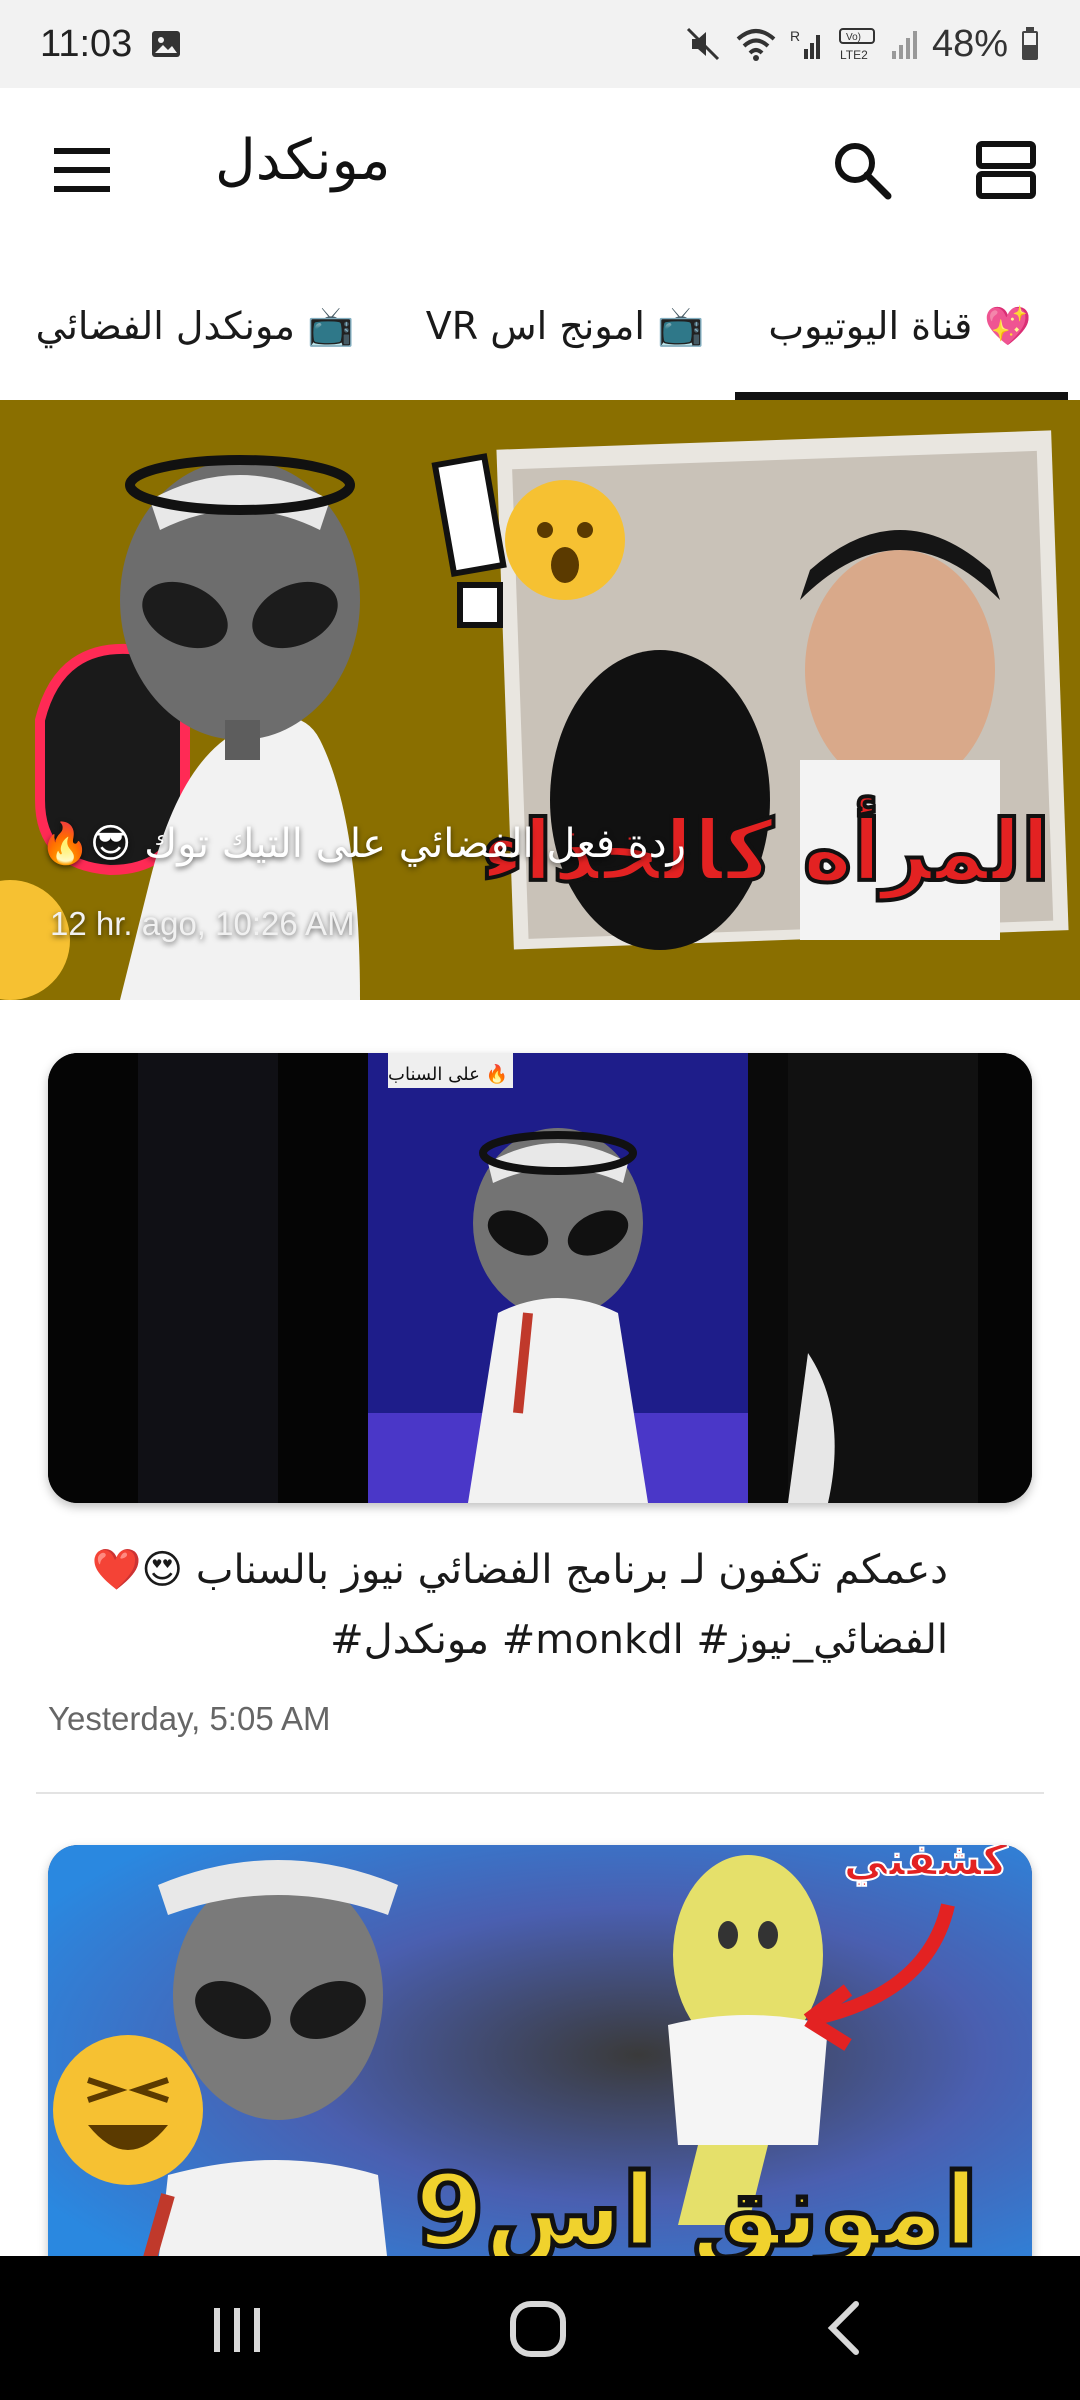 The image size is (1080, 2400). I want to click on recents-button, so click(237, 2328).